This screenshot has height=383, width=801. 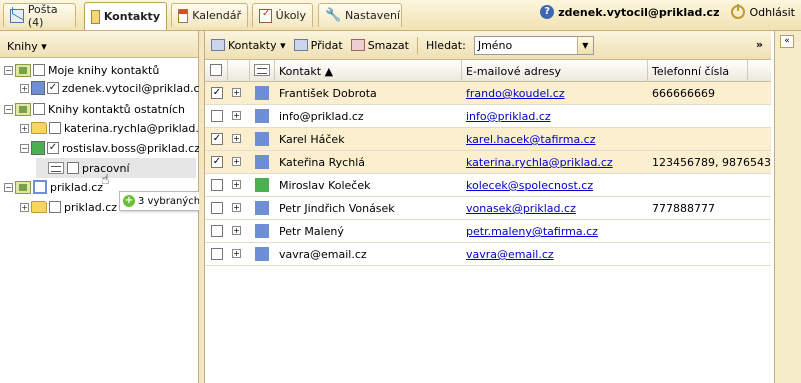 I want to click on contacts-menu-button: Kontakty ▾, so click(x=248, y=45).